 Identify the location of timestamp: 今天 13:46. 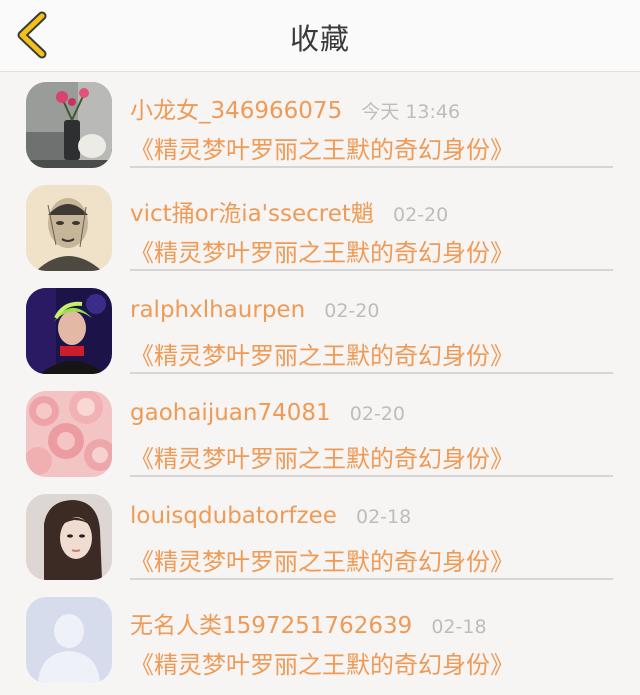
(411, 112).